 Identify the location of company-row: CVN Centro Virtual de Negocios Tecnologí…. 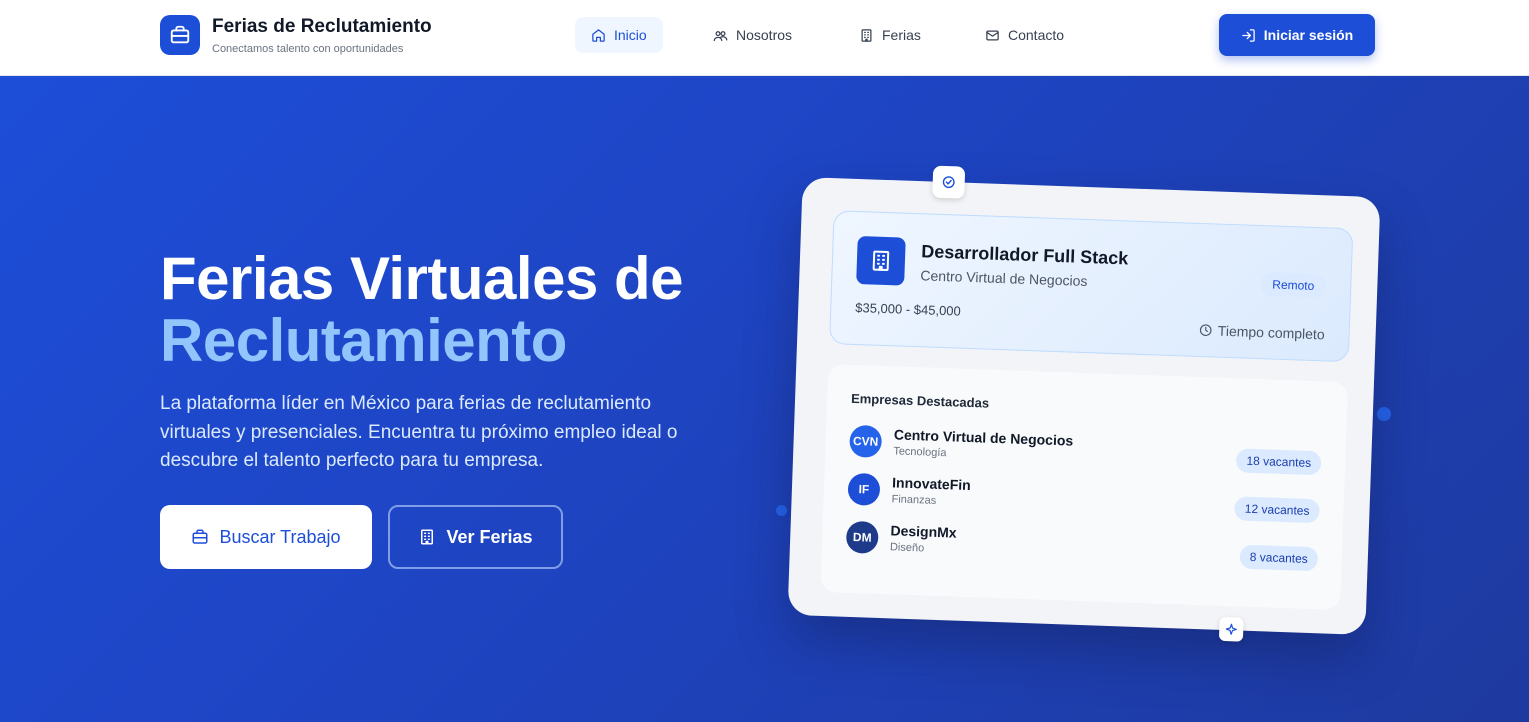
(1085, 450).